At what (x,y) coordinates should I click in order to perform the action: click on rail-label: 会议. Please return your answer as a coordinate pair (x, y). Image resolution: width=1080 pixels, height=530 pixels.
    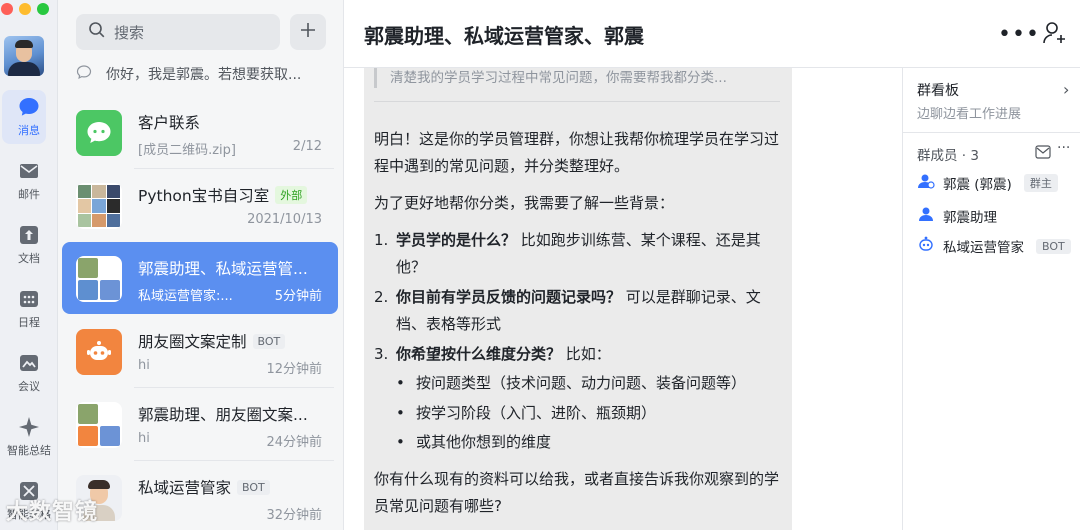
    Looking at the image, I should click on (29, 386).